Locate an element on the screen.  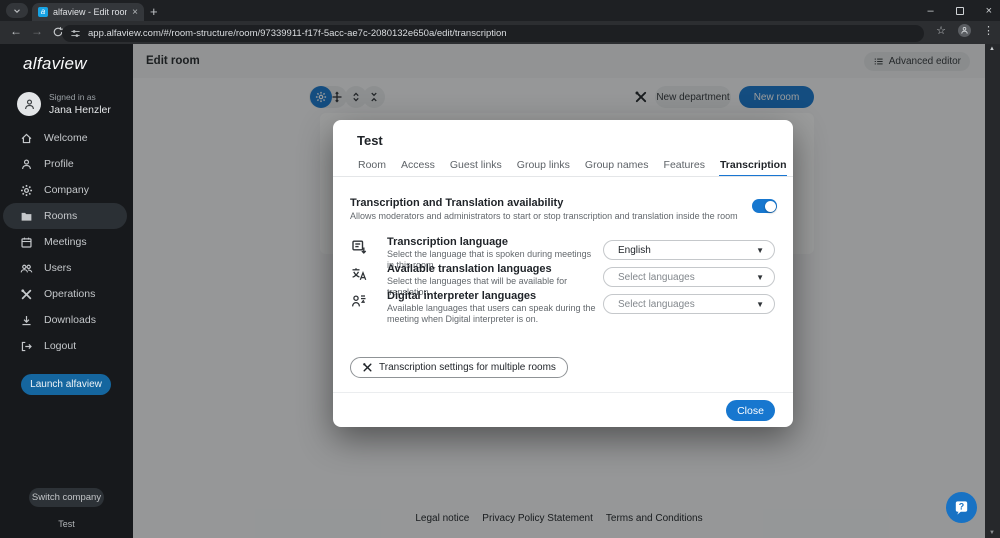
site-settings-icon is located at coordinates (75, 33).